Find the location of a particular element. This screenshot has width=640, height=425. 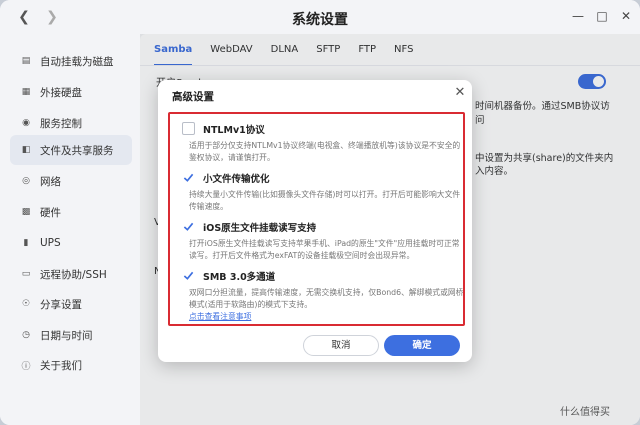

sidebar-item-external-disk: ▦ 外接硬盘 is located at coordinates (71, 92).